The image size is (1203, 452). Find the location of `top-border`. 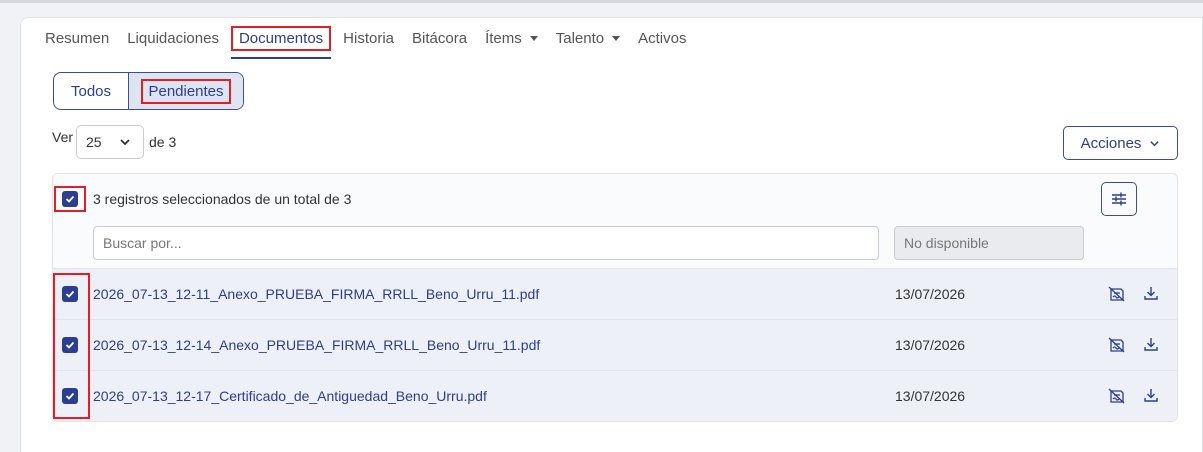

top-border is located at coordinates (601, 1).